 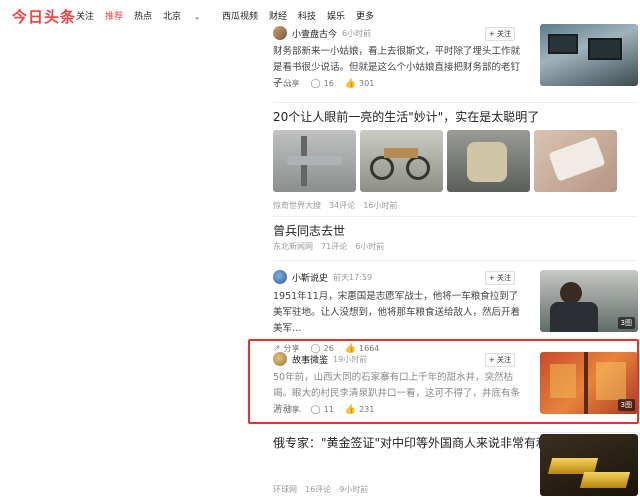 What do you see at coordinates (443, 381) in the screenshot?
I see `highlight-box` at bounding box center [443, 381].